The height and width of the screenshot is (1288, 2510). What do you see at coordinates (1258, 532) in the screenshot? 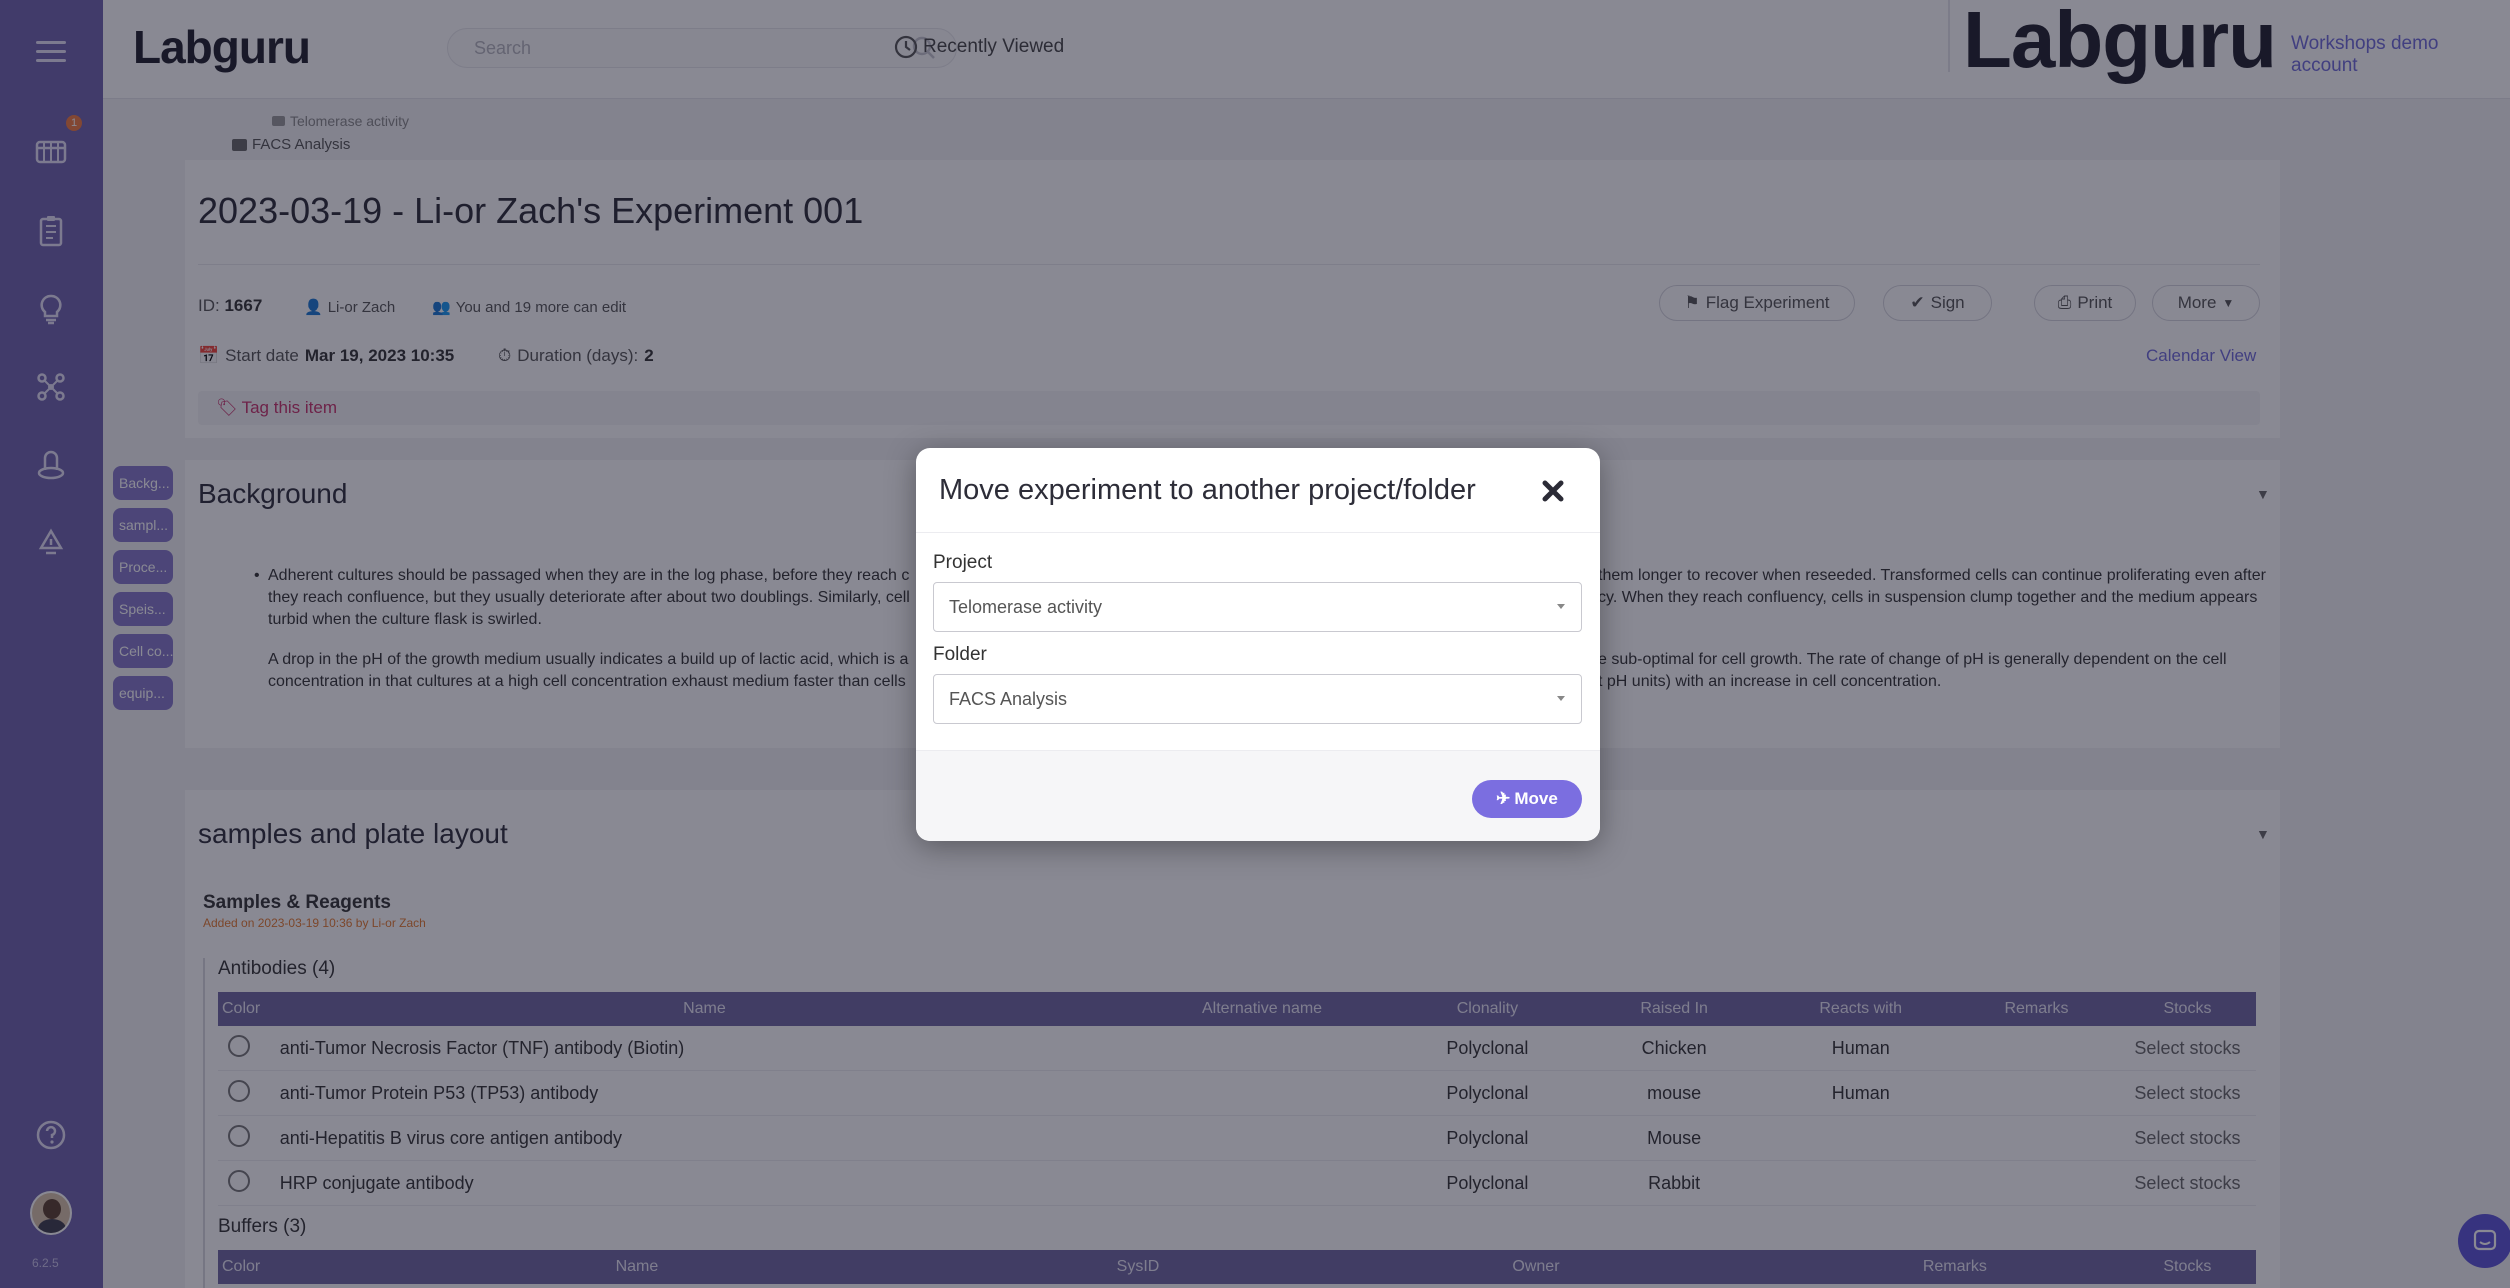
I see `modal-header-divider` at bounding box center [1258, 532].